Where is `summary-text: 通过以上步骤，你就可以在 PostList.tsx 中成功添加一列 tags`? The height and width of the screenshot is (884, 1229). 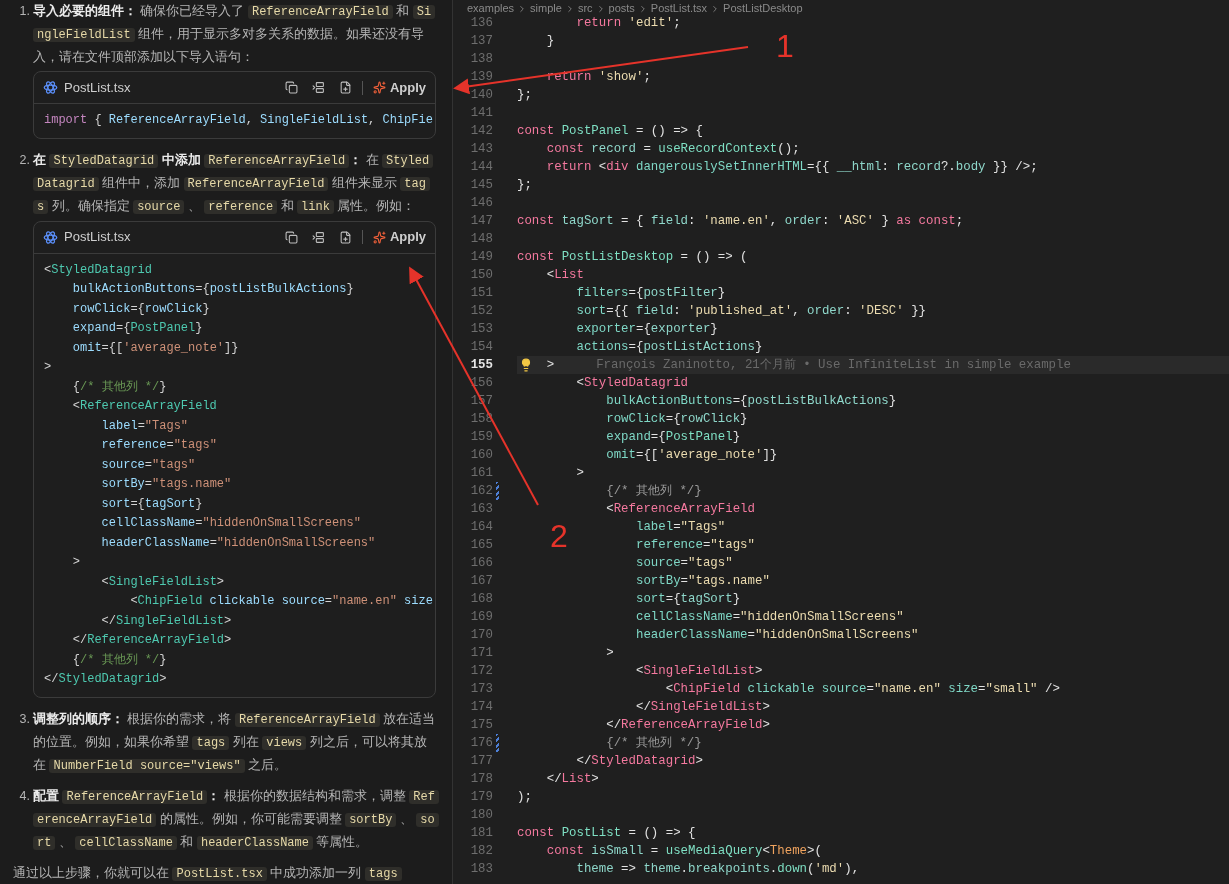
summary-text: 通过以上步骤，你就可以在 PostList.tsx 中成功添加一列 tags is located at coordinates (224, 872).